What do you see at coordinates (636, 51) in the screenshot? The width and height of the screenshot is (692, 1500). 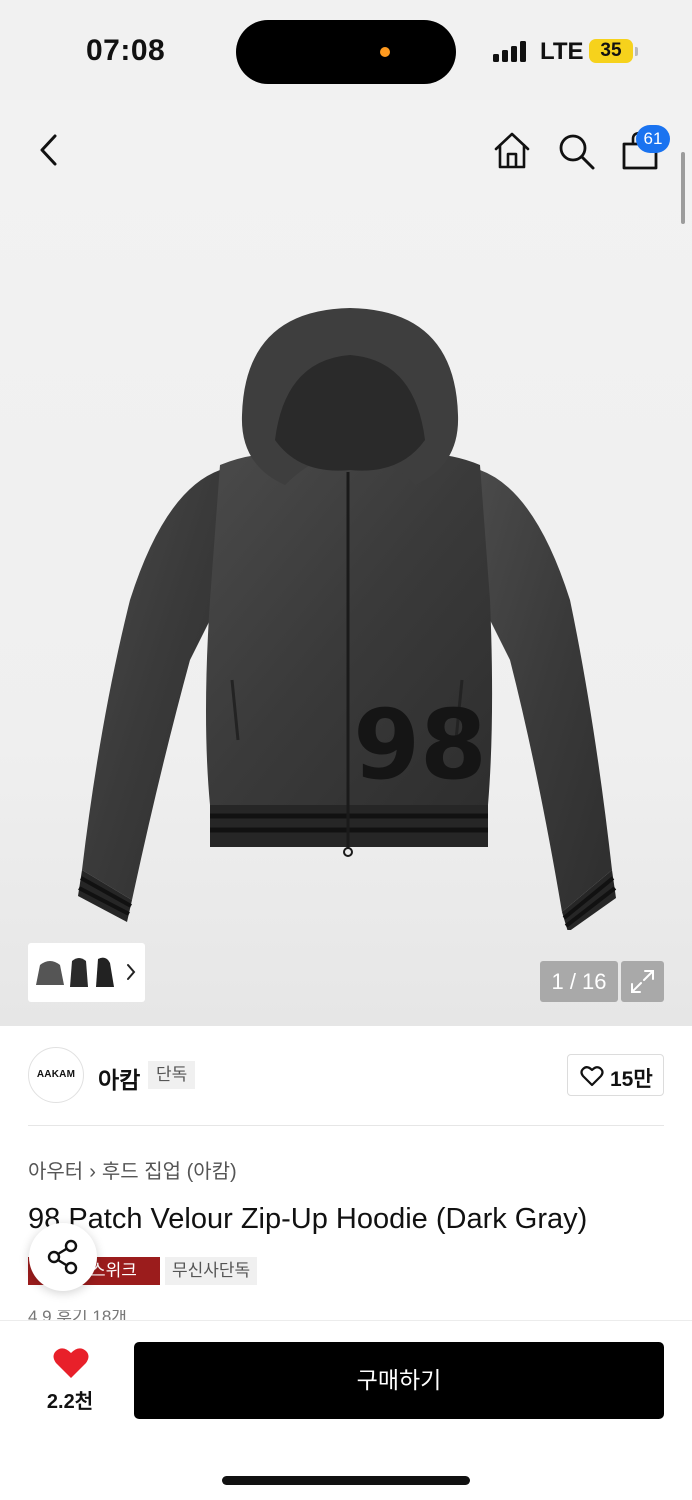 I see `battery-cap` at bounding box center [636, 51].